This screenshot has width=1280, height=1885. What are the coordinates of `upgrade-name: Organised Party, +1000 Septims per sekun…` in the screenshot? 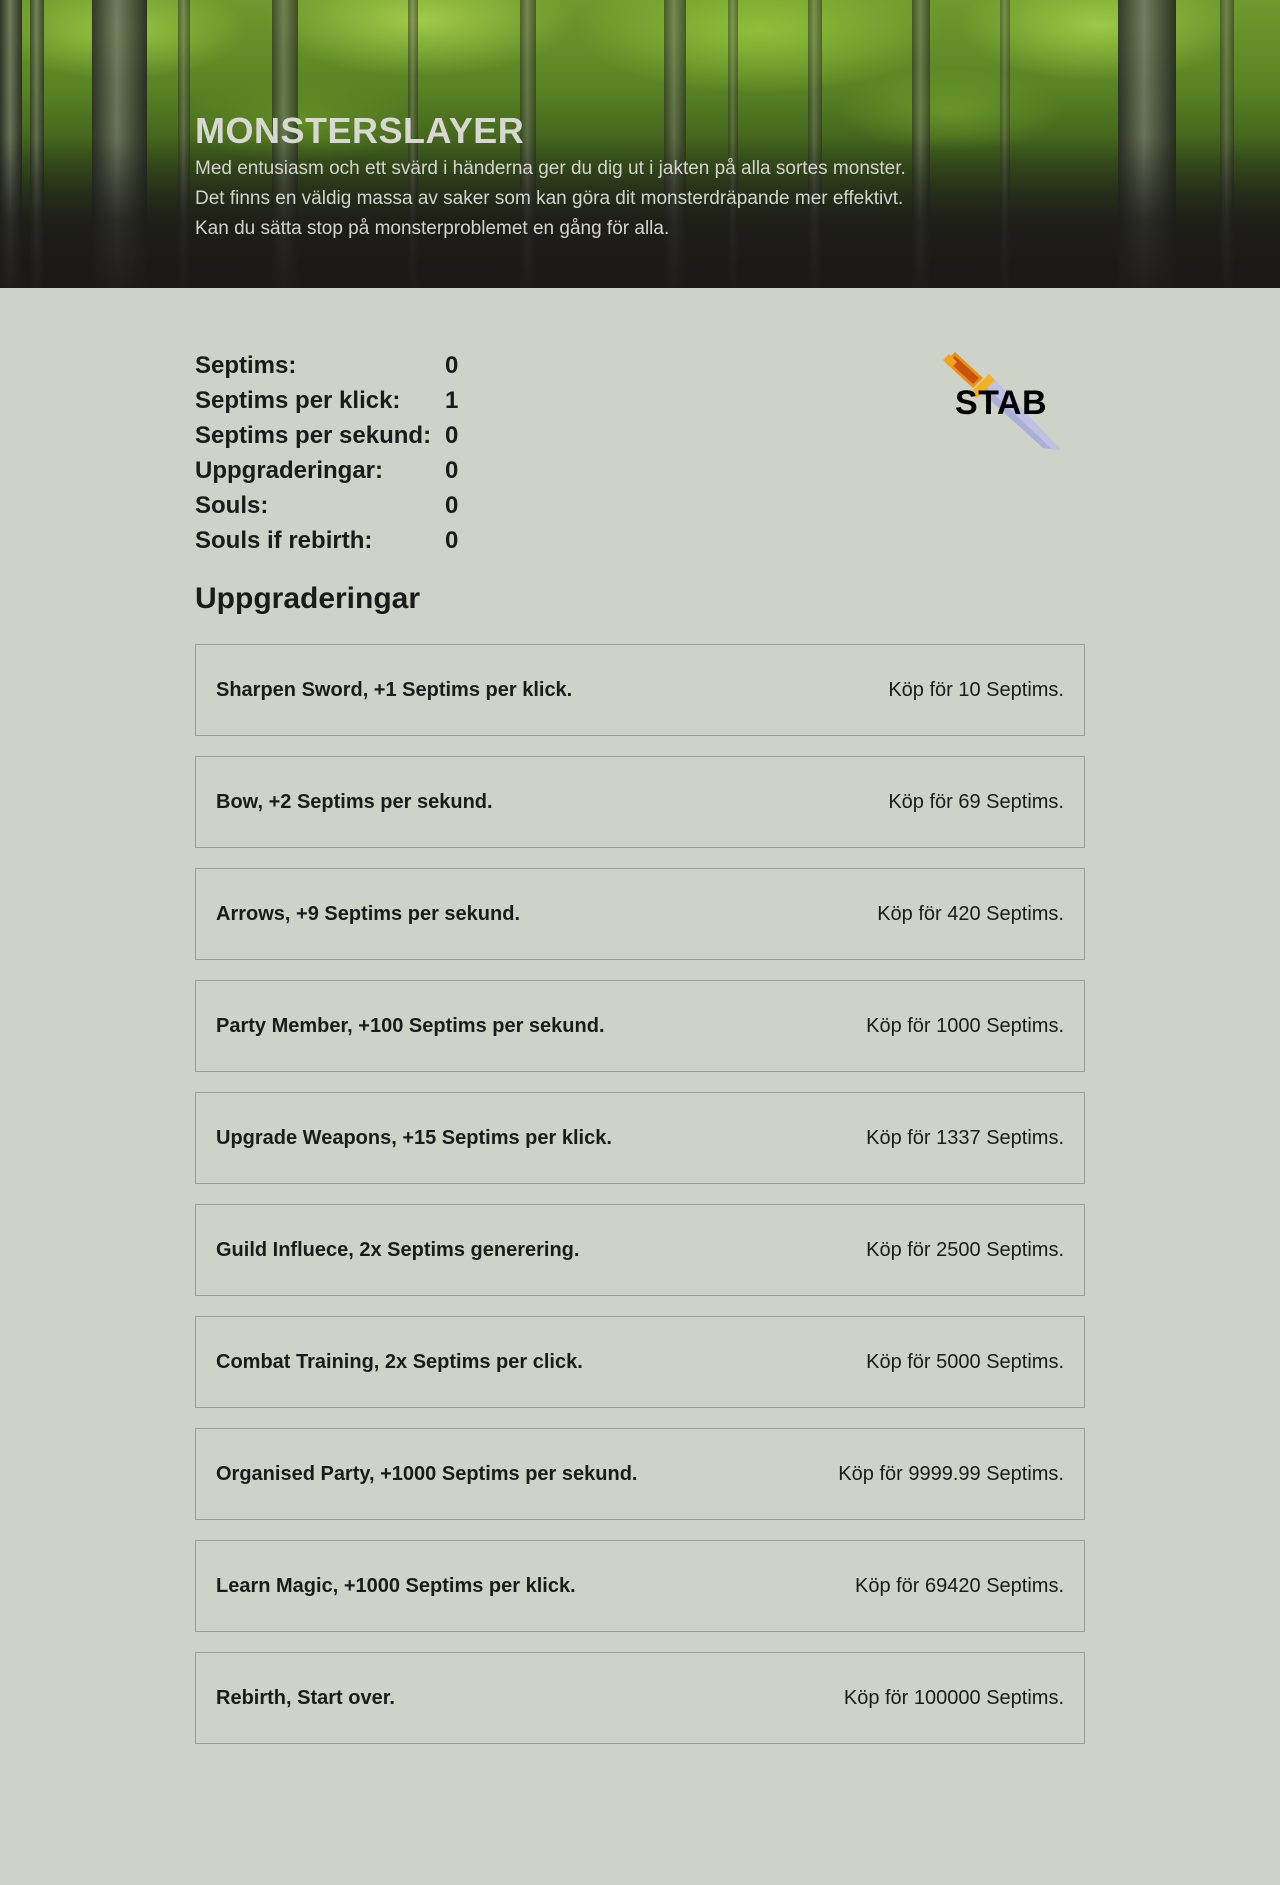 It's located at (427, 1473).